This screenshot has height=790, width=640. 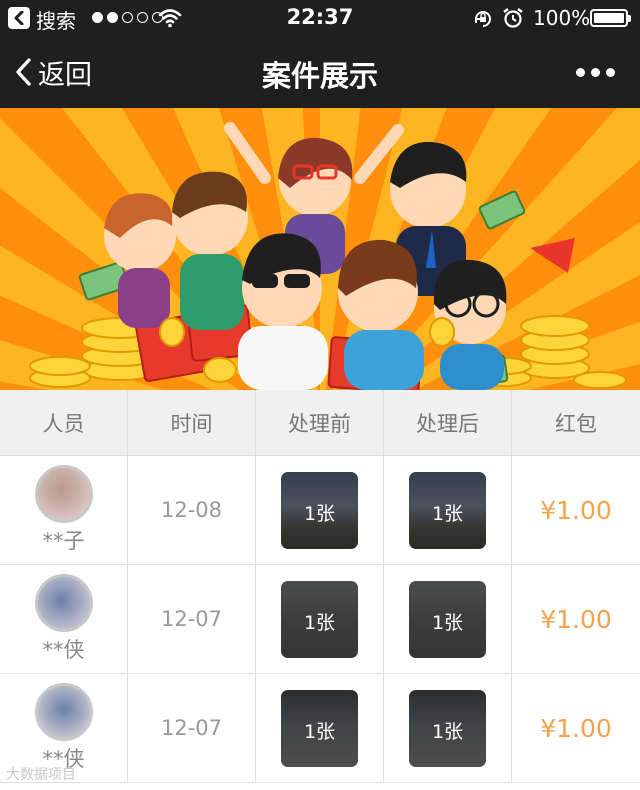 I want to click on person-cell: **子, so click(x=64, y=510).